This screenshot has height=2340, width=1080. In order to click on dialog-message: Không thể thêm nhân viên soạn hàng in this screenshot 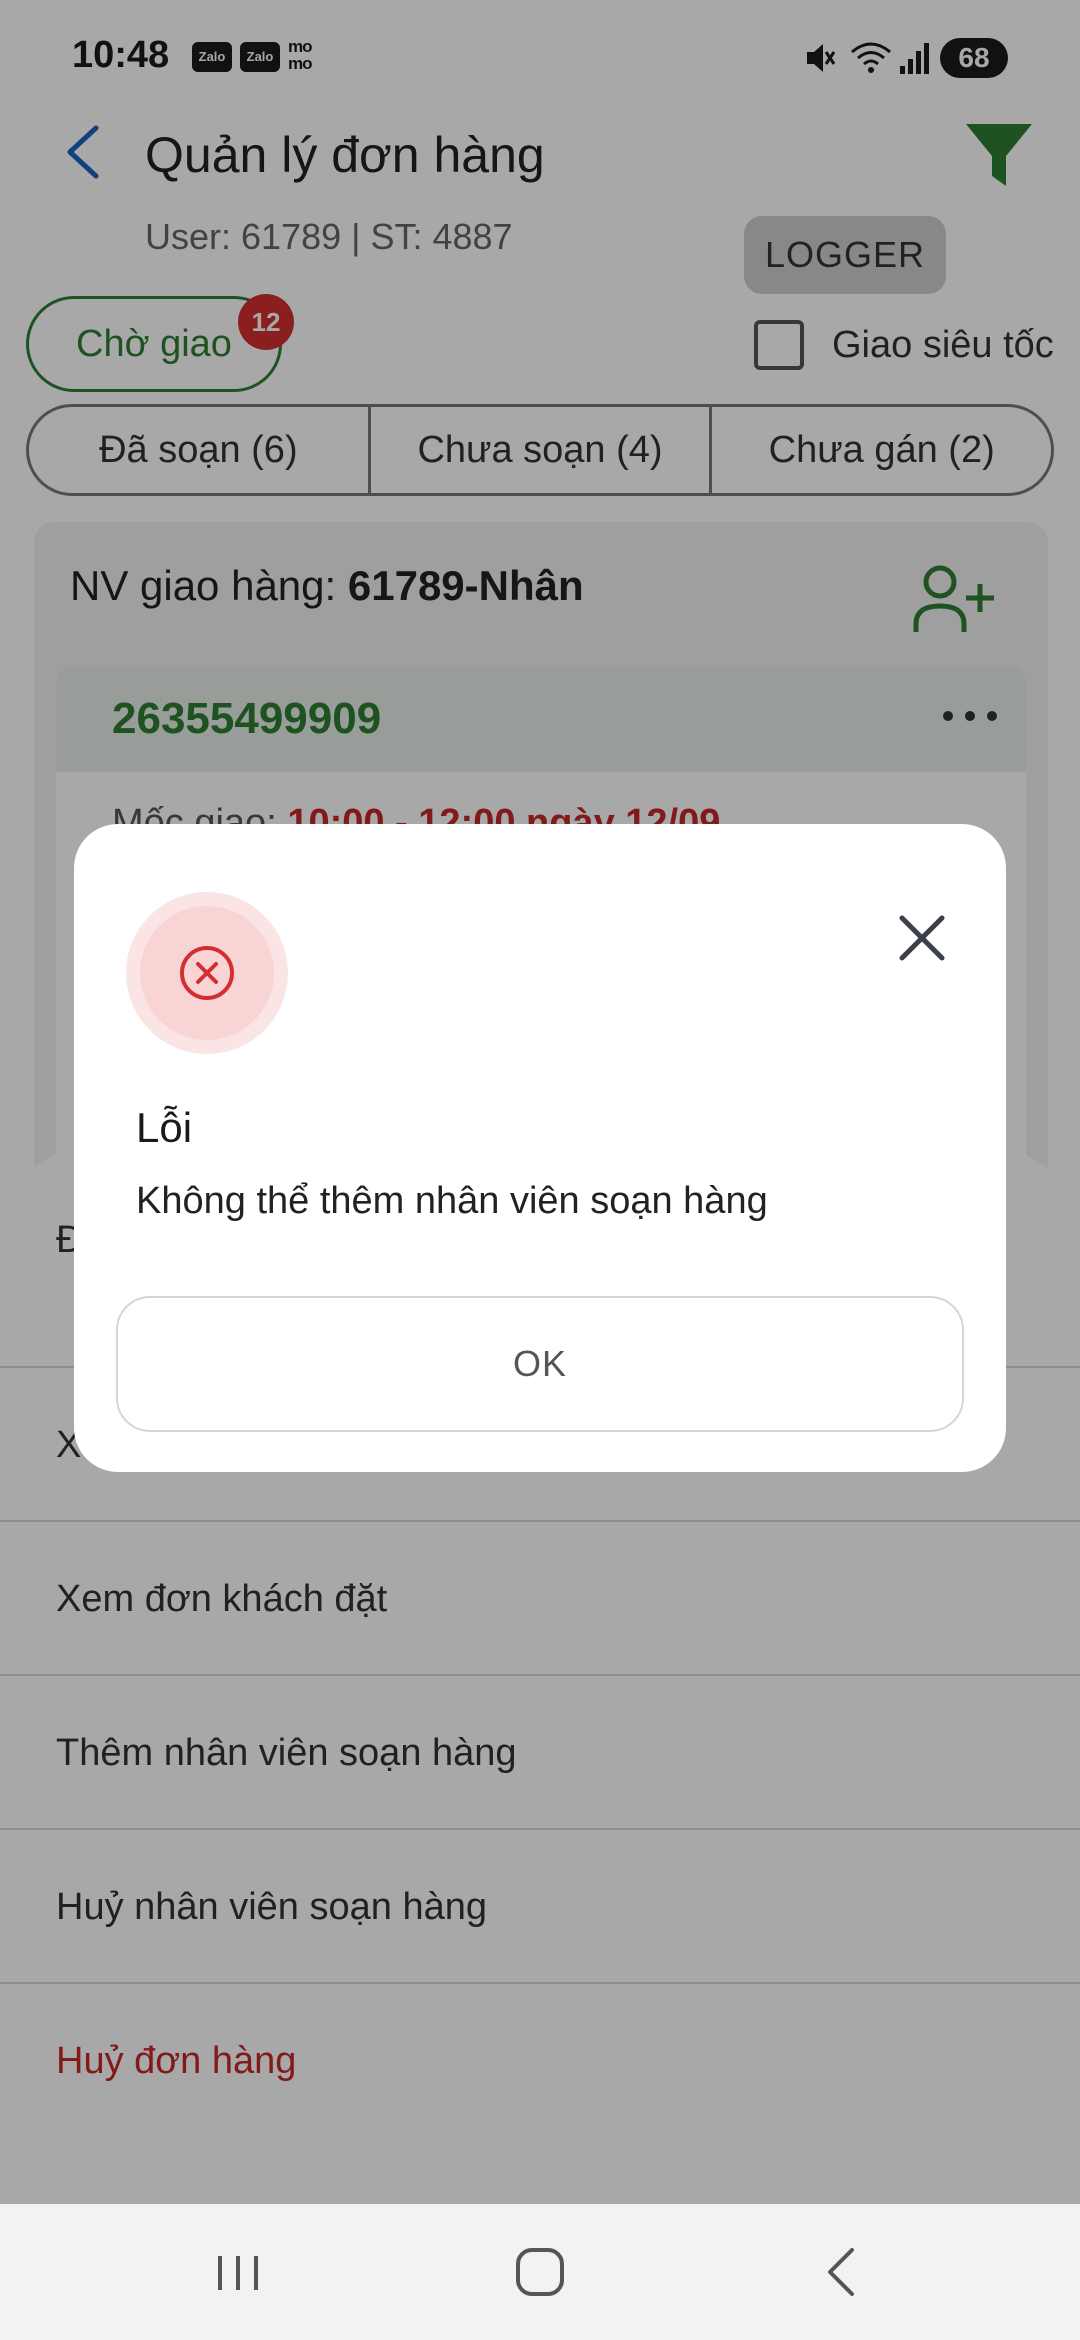, I will do `click(452, 1201)`.